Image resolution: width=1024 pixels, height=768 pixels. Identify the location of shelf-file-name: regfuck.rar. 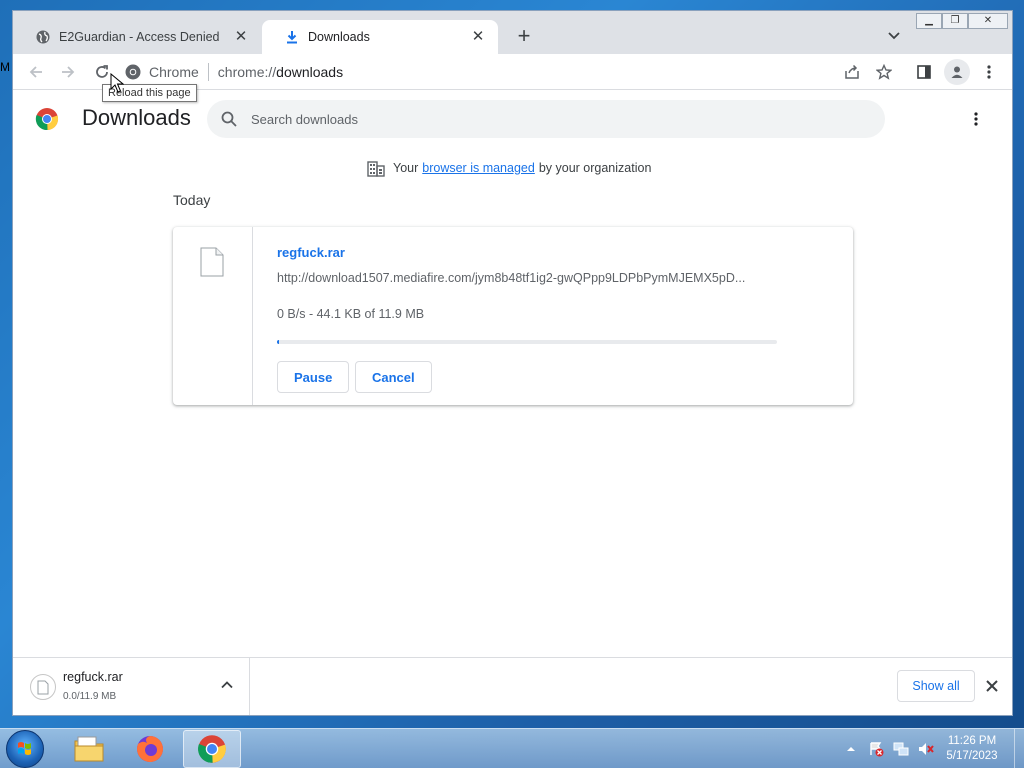
(93, 677).